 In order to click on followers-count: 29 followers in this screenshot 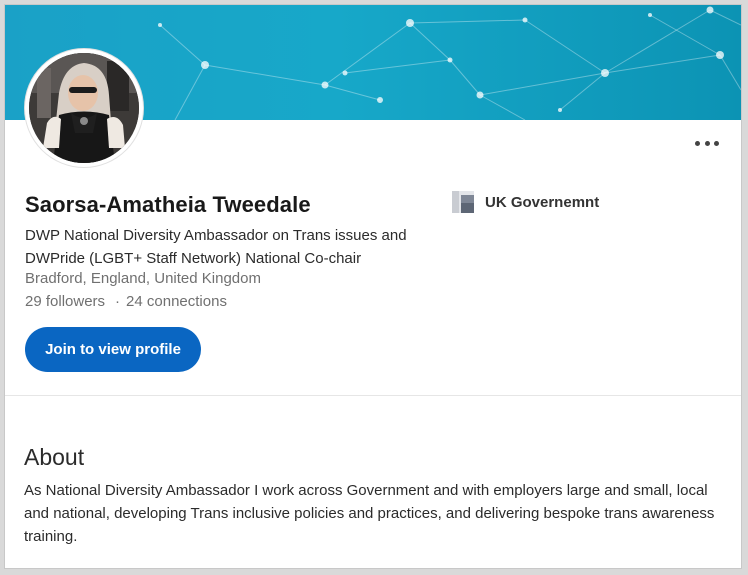, I will do `click(65, 301)`.